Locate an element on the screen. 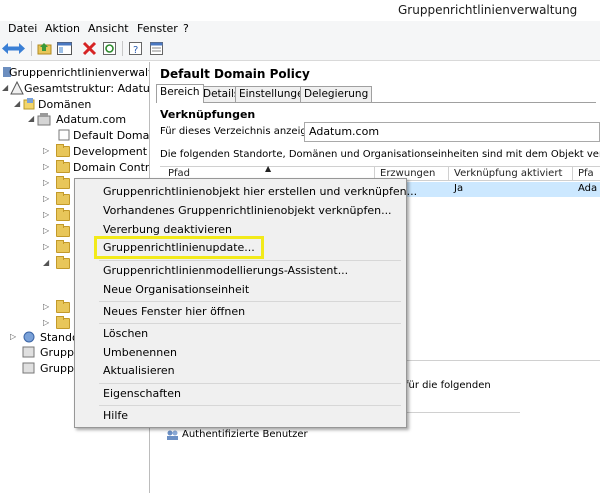  menu-item-delete: Löschen is located at coordinates (125, 336).